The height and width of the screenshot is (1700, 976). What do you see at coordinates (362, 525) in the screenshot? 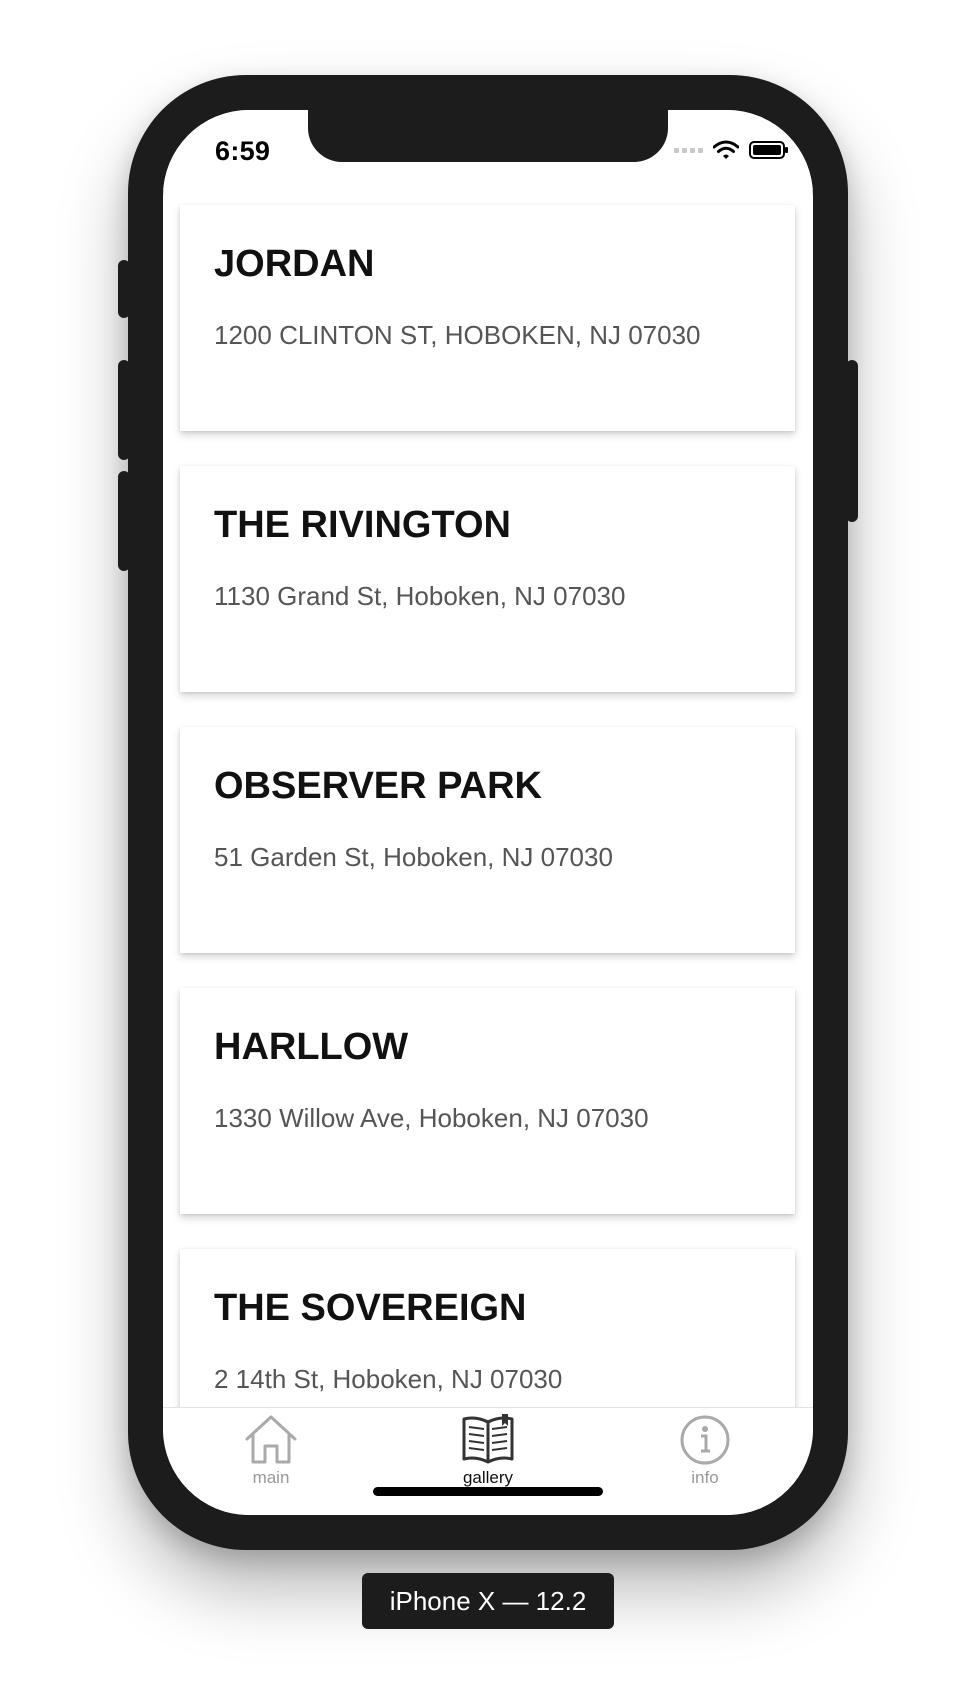
I see `building-name: THE RIVINGTON` at bounding box center [362, 525].